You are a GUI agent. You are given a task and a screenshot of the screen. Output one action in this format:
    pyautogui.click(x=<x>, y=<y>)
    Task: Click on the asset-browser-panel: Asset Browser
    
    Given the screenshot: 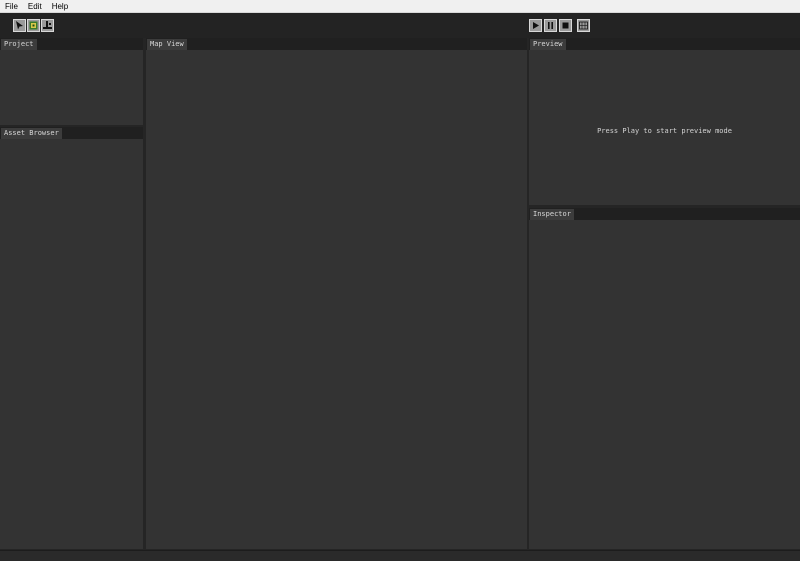 What is the action you would take?
    pyautogui.click(x=71, y=338)
    